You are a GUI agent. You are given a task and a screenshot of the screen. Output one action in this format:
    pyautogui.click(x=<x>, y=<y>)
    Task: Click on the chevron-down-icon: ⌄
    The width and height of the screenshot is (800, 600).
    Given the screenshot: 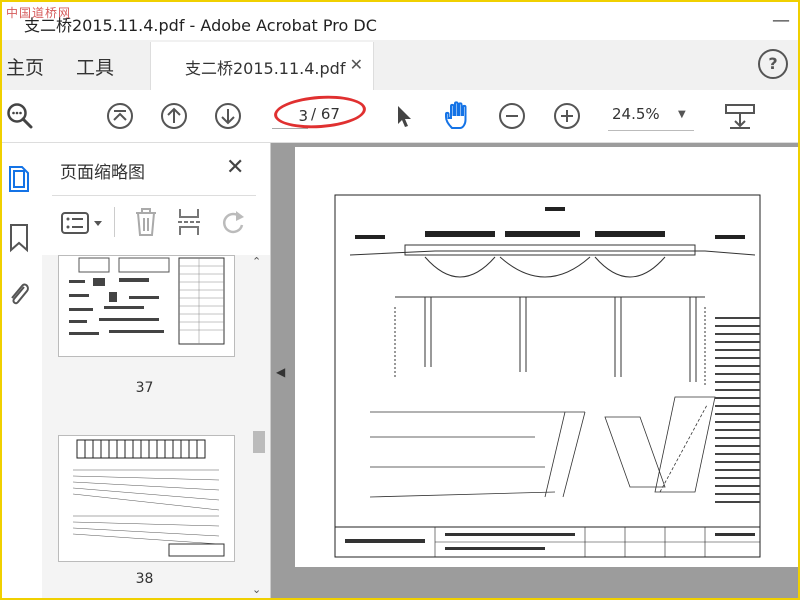 What is the action you would take?
    pyautogui.click(x=256, y=589)
    